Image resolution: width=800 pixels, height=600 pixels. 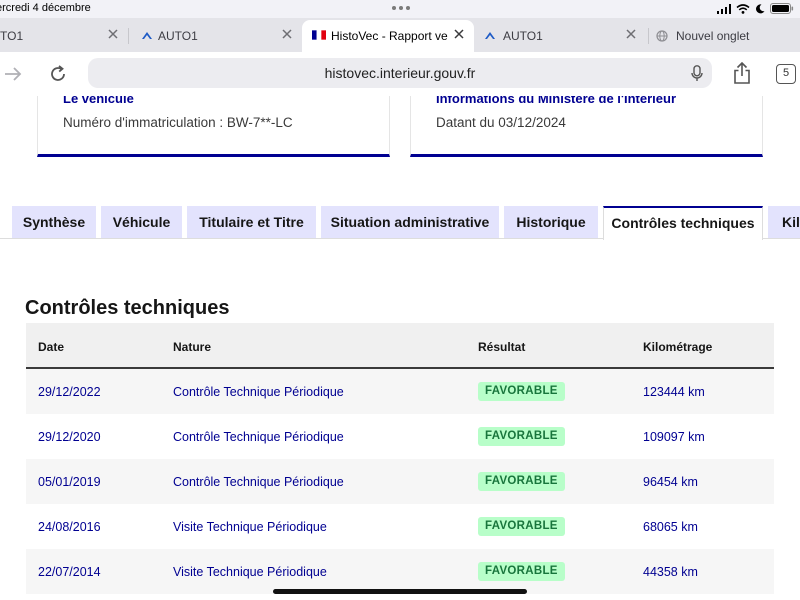 I want to click on moon-icon, so click(x=760, y=8).